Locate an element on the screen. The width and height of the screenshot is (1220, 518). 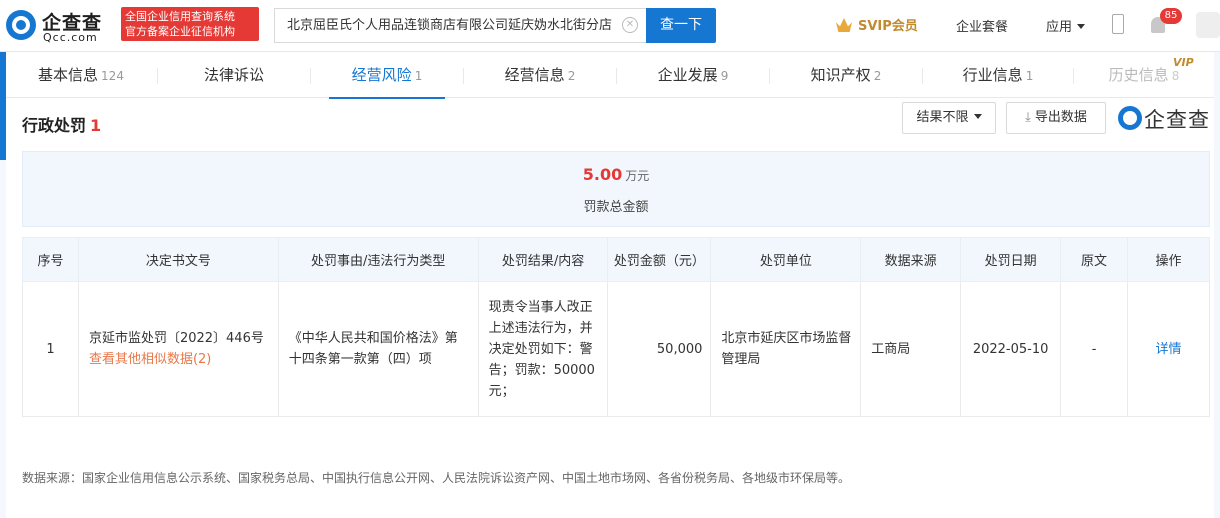
vip-tag: VIP is located at coordinates (1183, 62).